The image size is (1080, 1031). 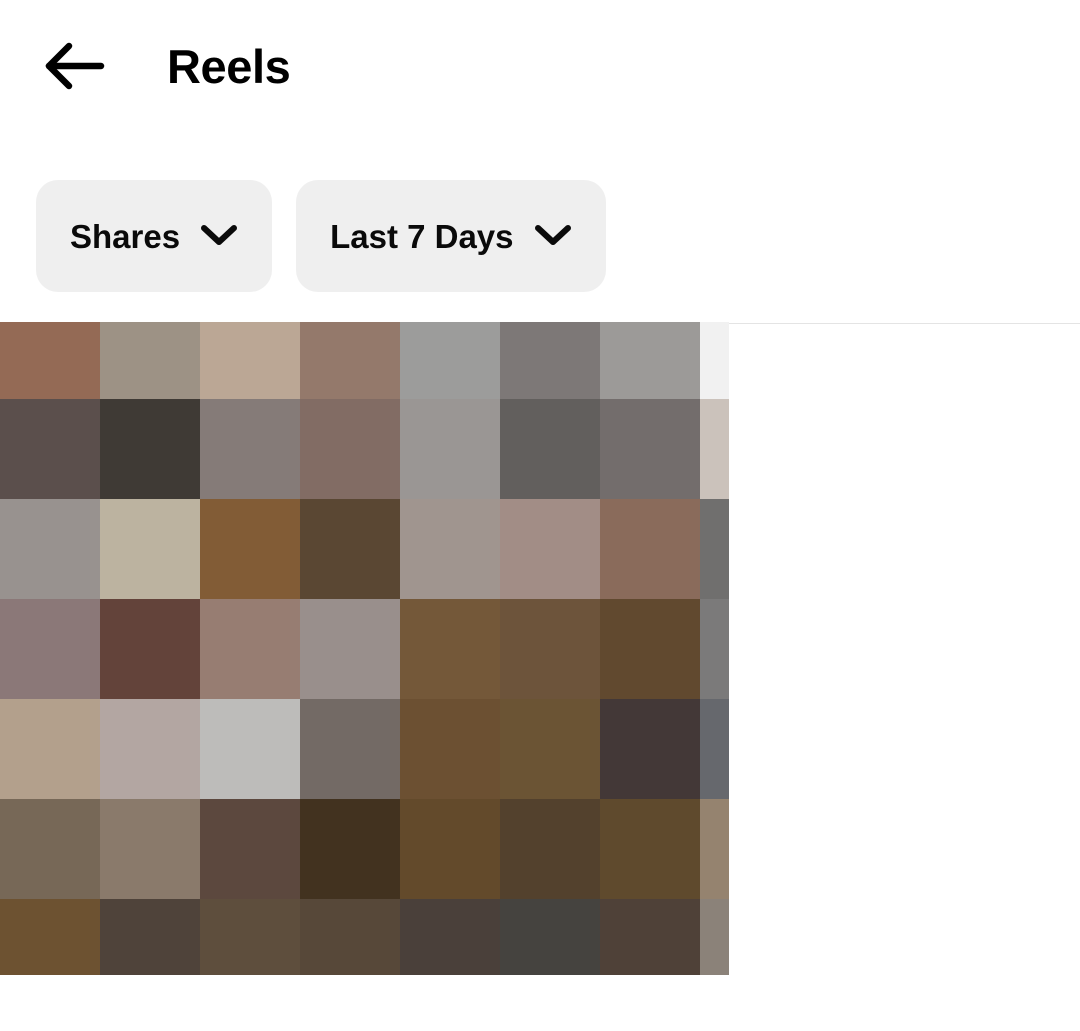 I want to click on metric-filter-shares: Shares, so click(x=154, y=236).